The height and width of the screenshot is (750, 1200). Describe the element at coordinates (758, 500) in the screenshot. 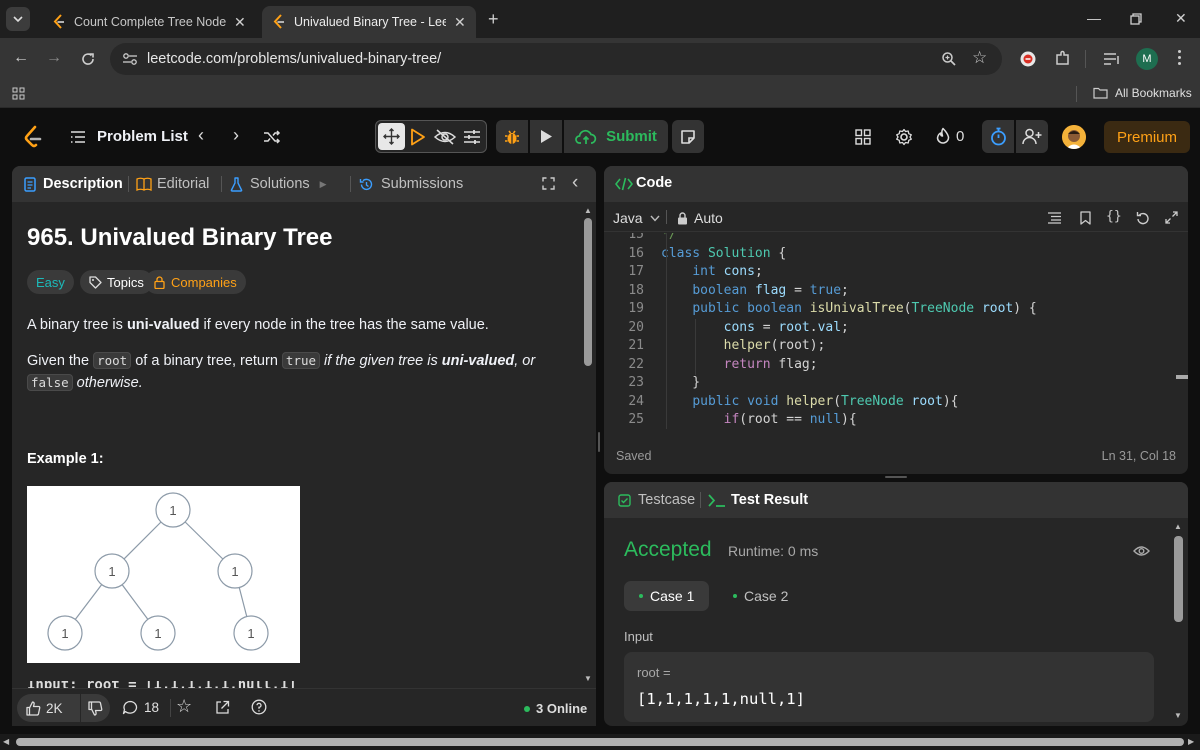

I see `tab-test-result: Test Result` at that location.